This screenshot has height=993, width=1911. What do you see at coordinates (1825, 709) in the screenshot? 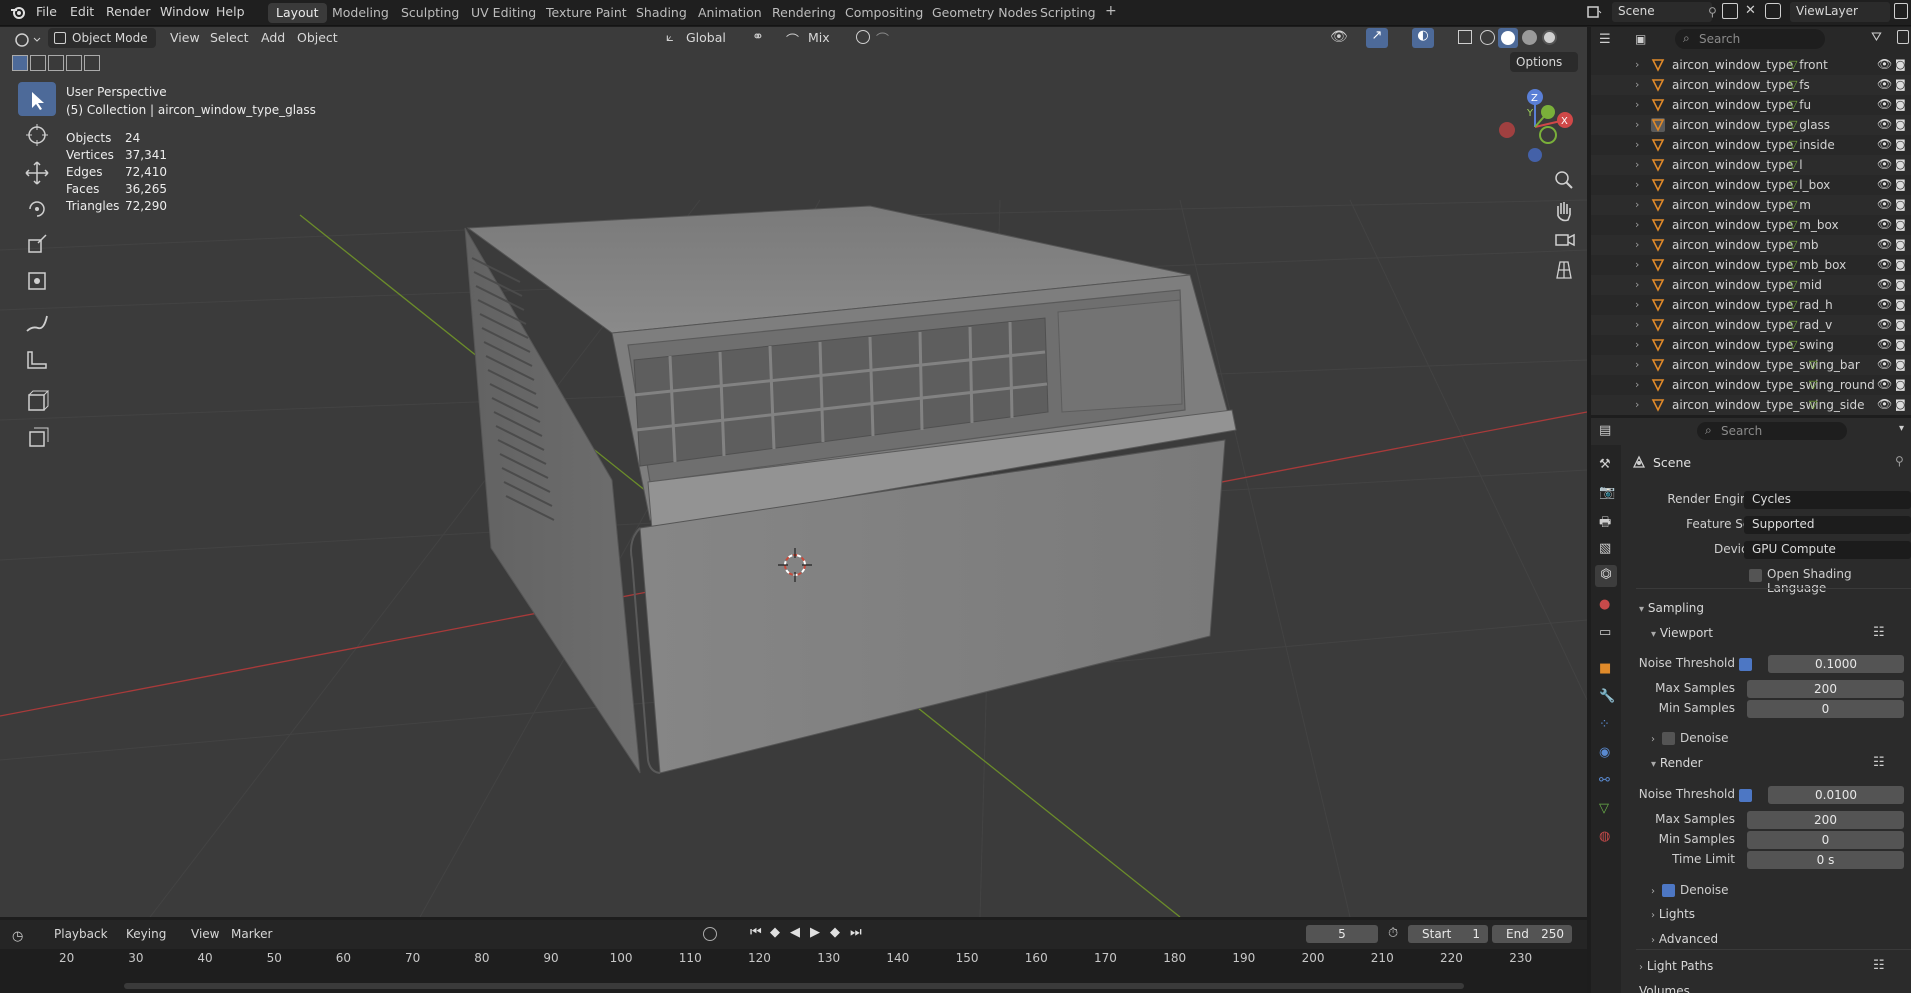
I see `vp-min-samples-field: 0` at bounding box center [1825, 709].